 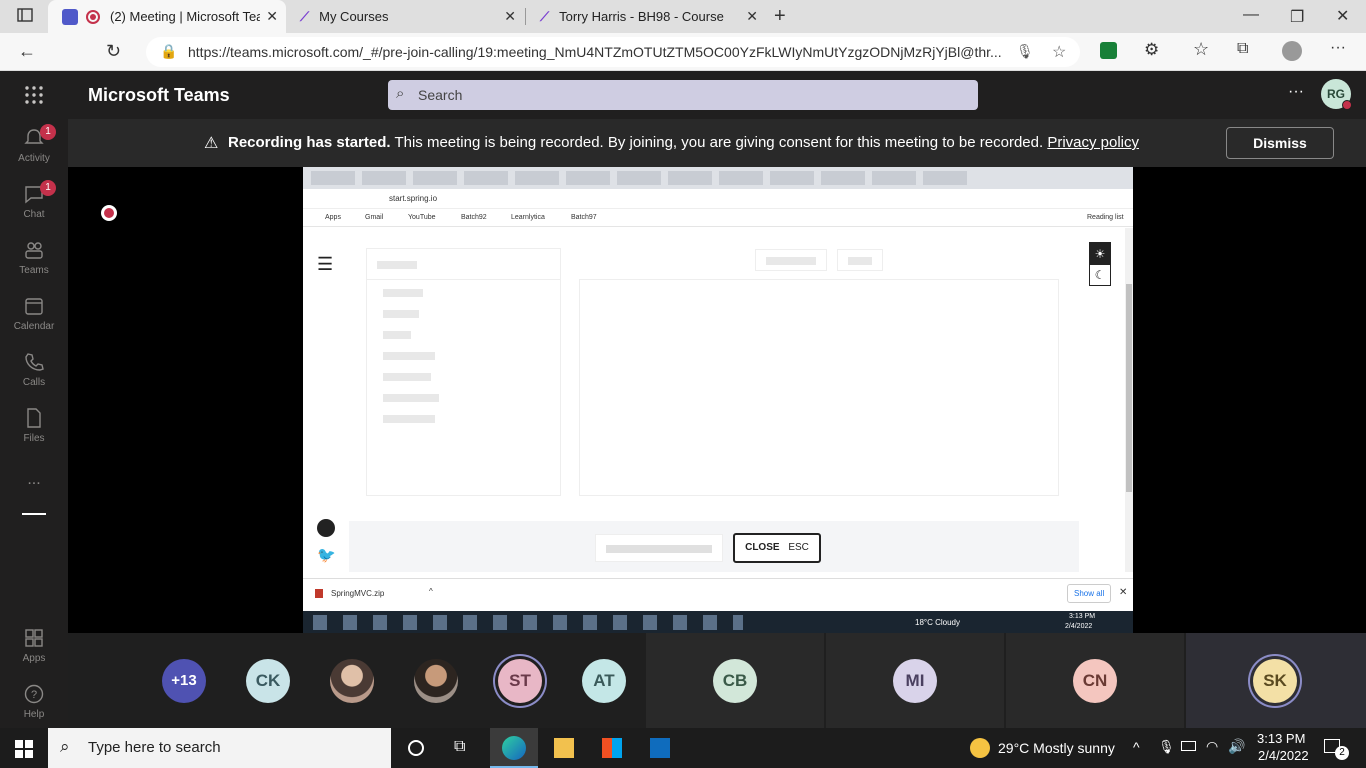 I want to click on participant-tile: CB, so click(x=735, y=680).